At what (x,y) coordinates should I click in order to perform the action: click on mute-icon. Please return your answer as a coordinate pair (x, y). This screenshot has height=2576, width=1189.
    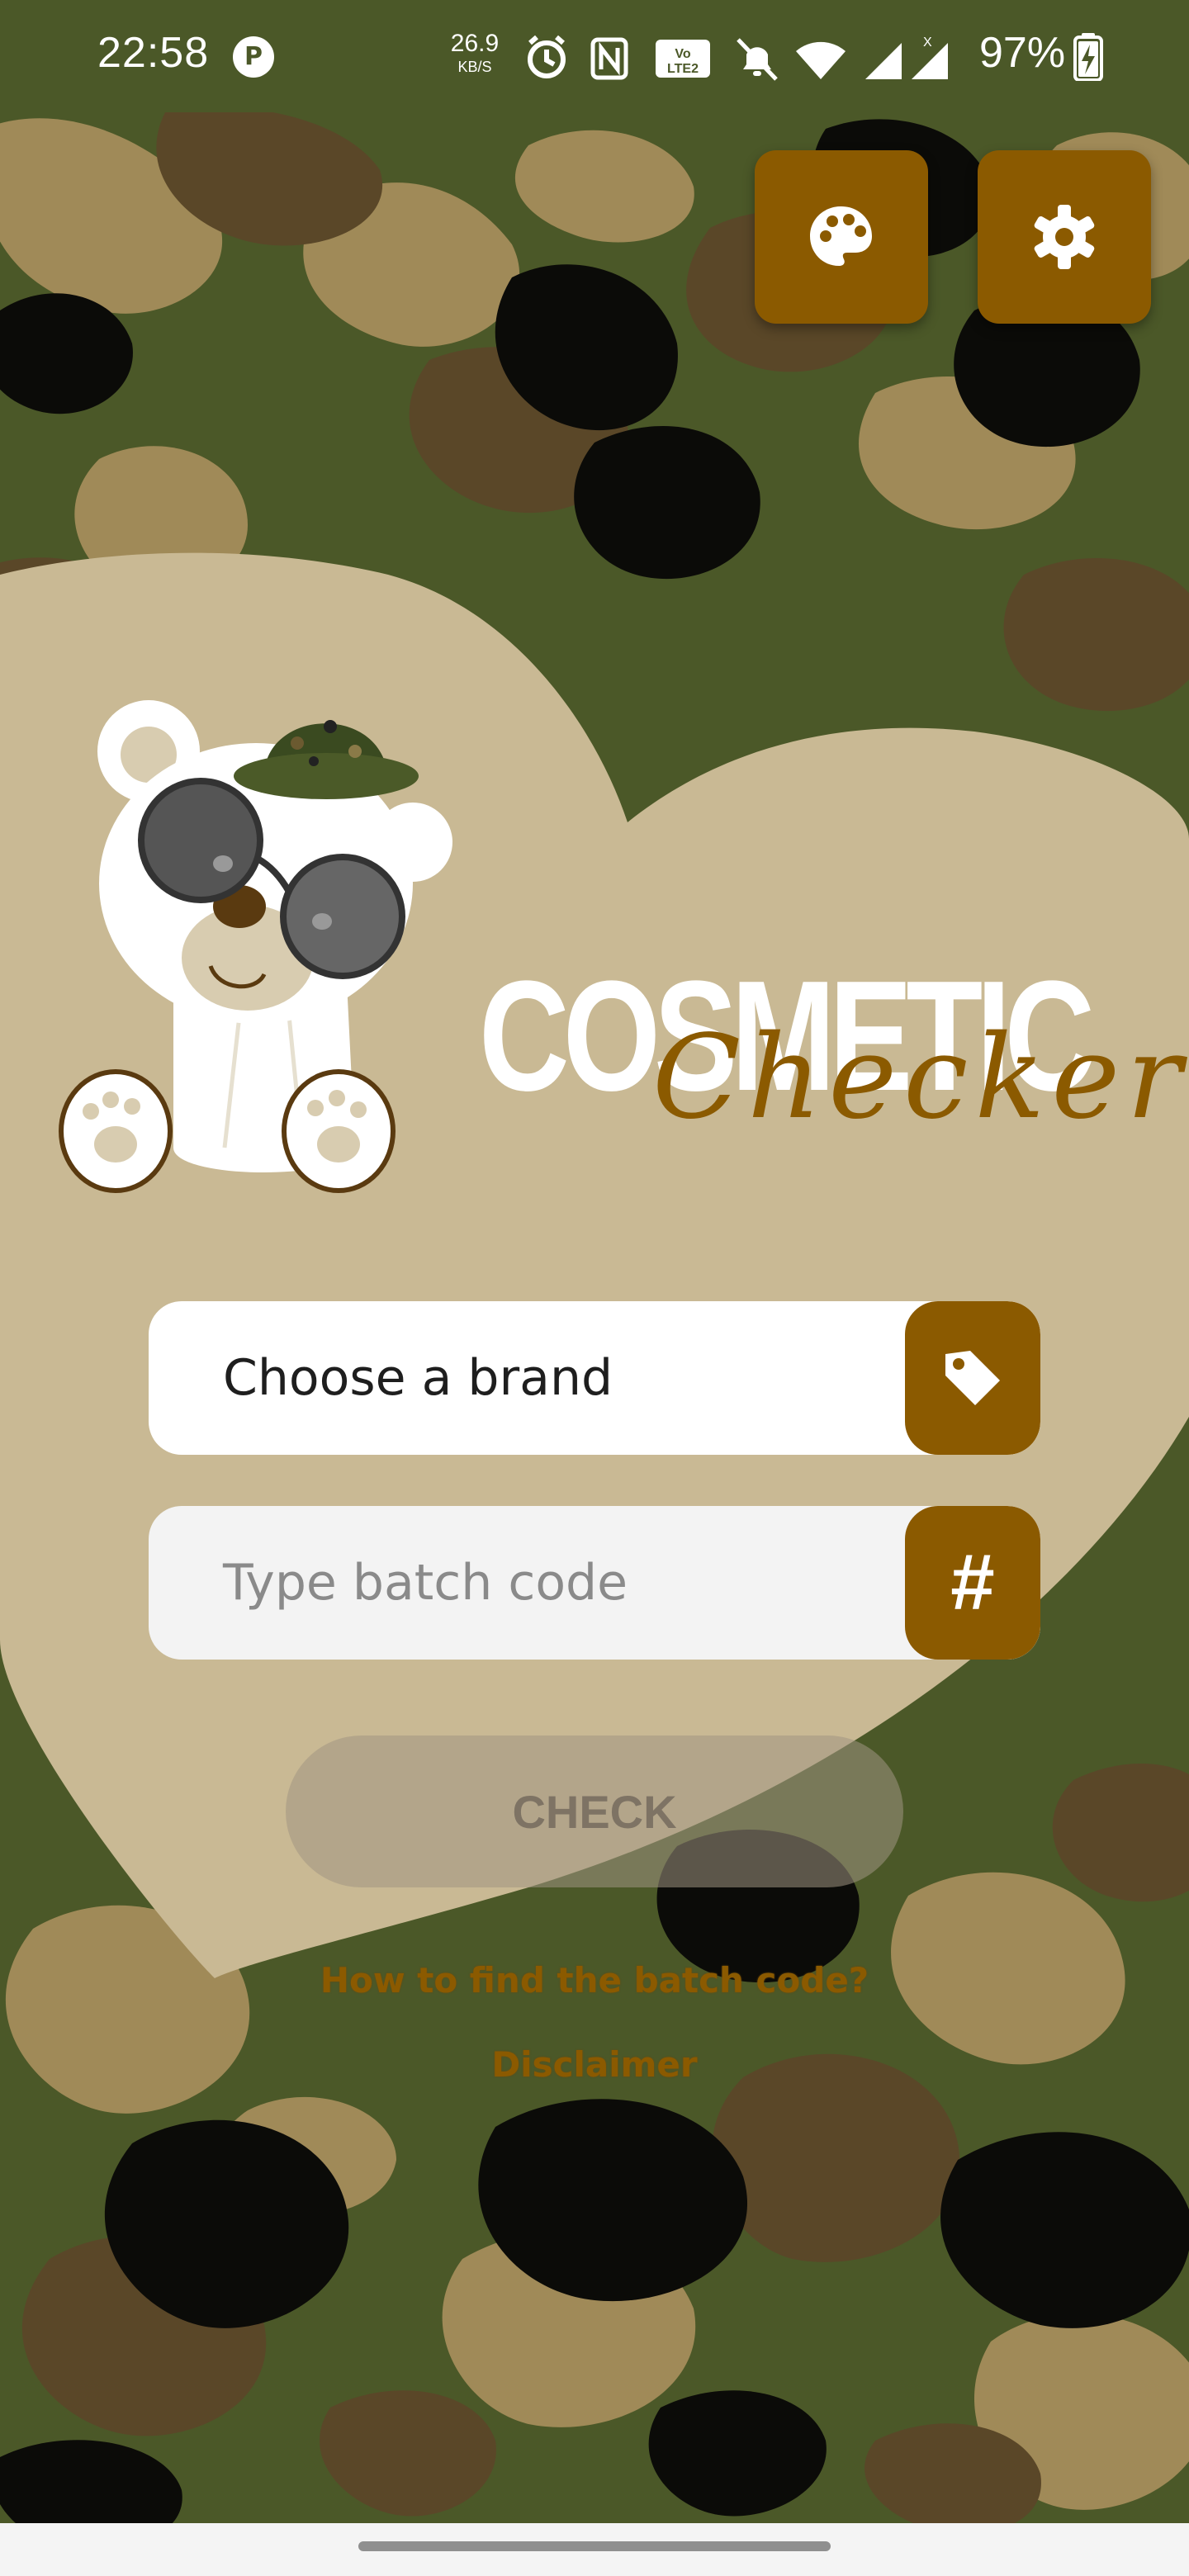
    Looking at the image, I should click on (757, 59).